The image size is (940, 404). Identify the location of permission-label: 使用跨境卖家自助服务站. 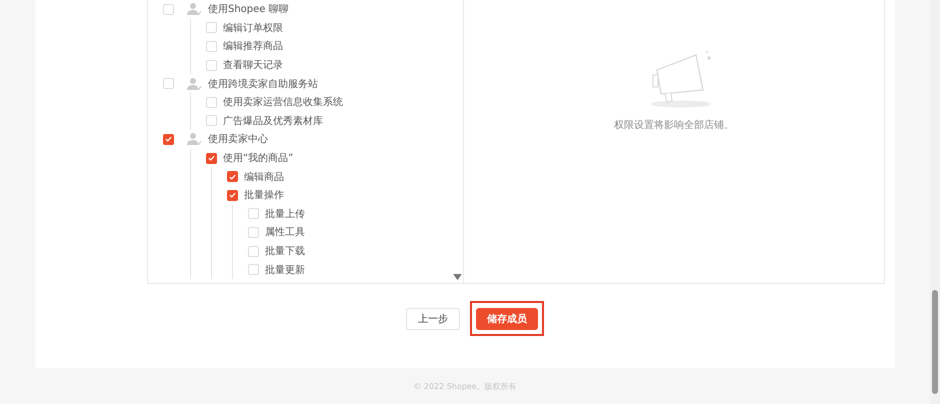
(263, 84).